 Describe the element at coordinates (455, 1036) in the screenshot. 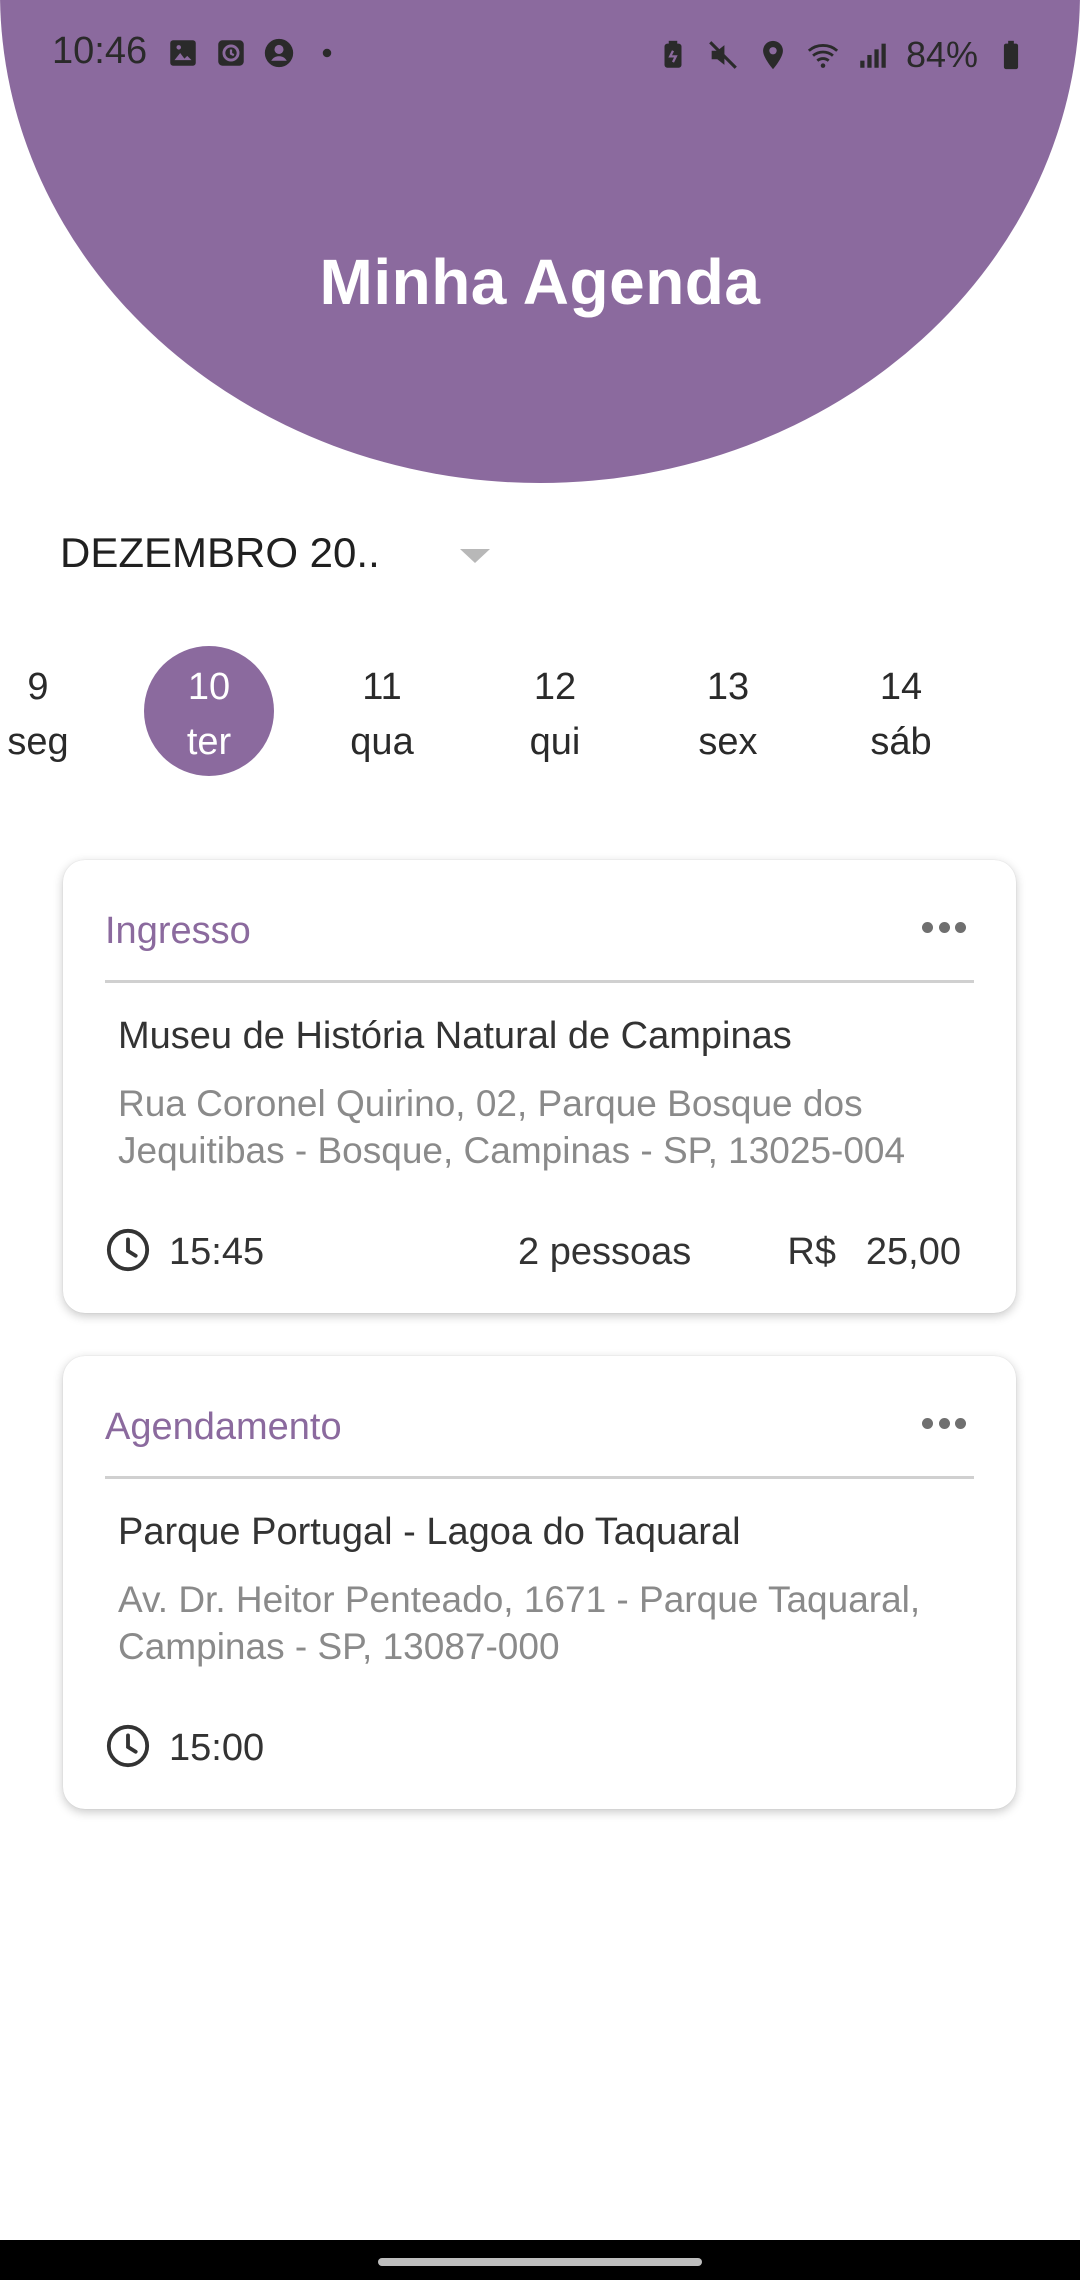

I see `place-name: Museu de História Natural de Campinas` at that location.